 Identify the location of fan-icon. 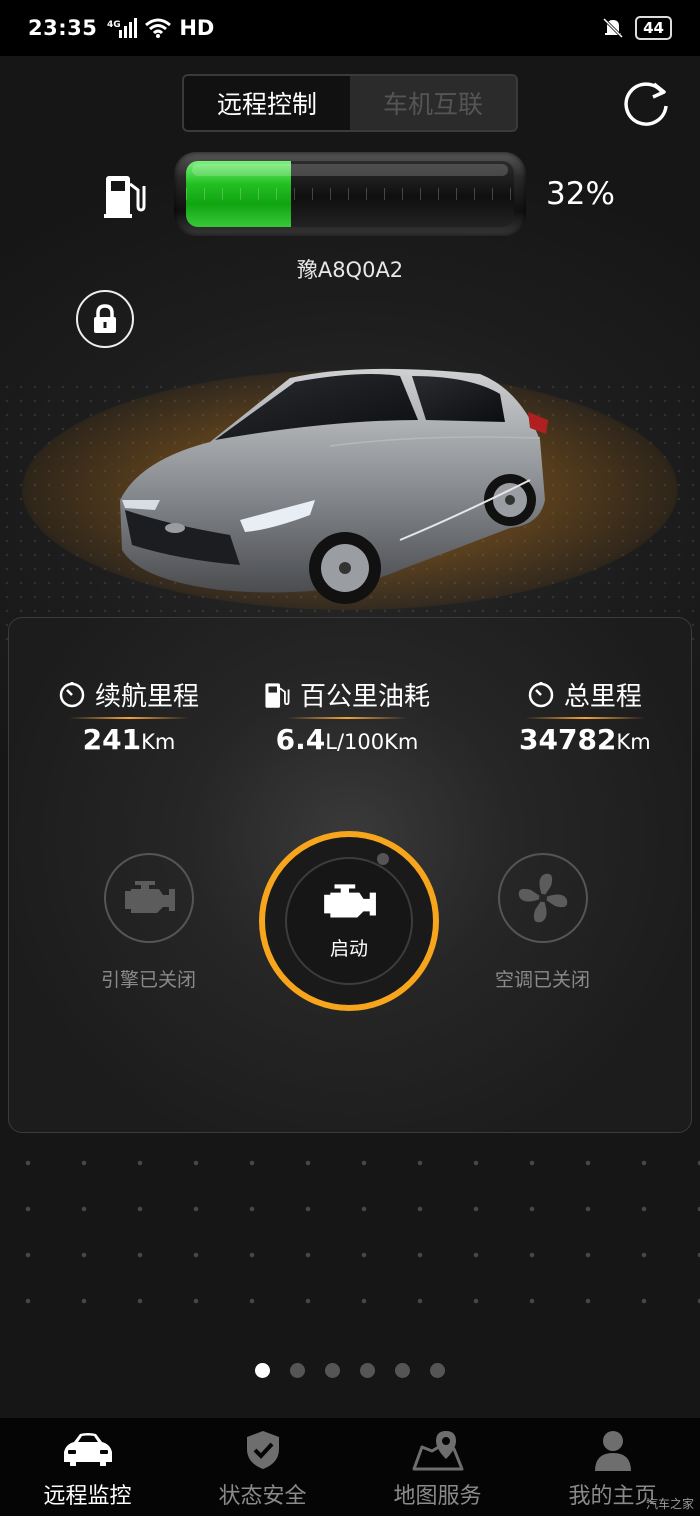
(542, 898).